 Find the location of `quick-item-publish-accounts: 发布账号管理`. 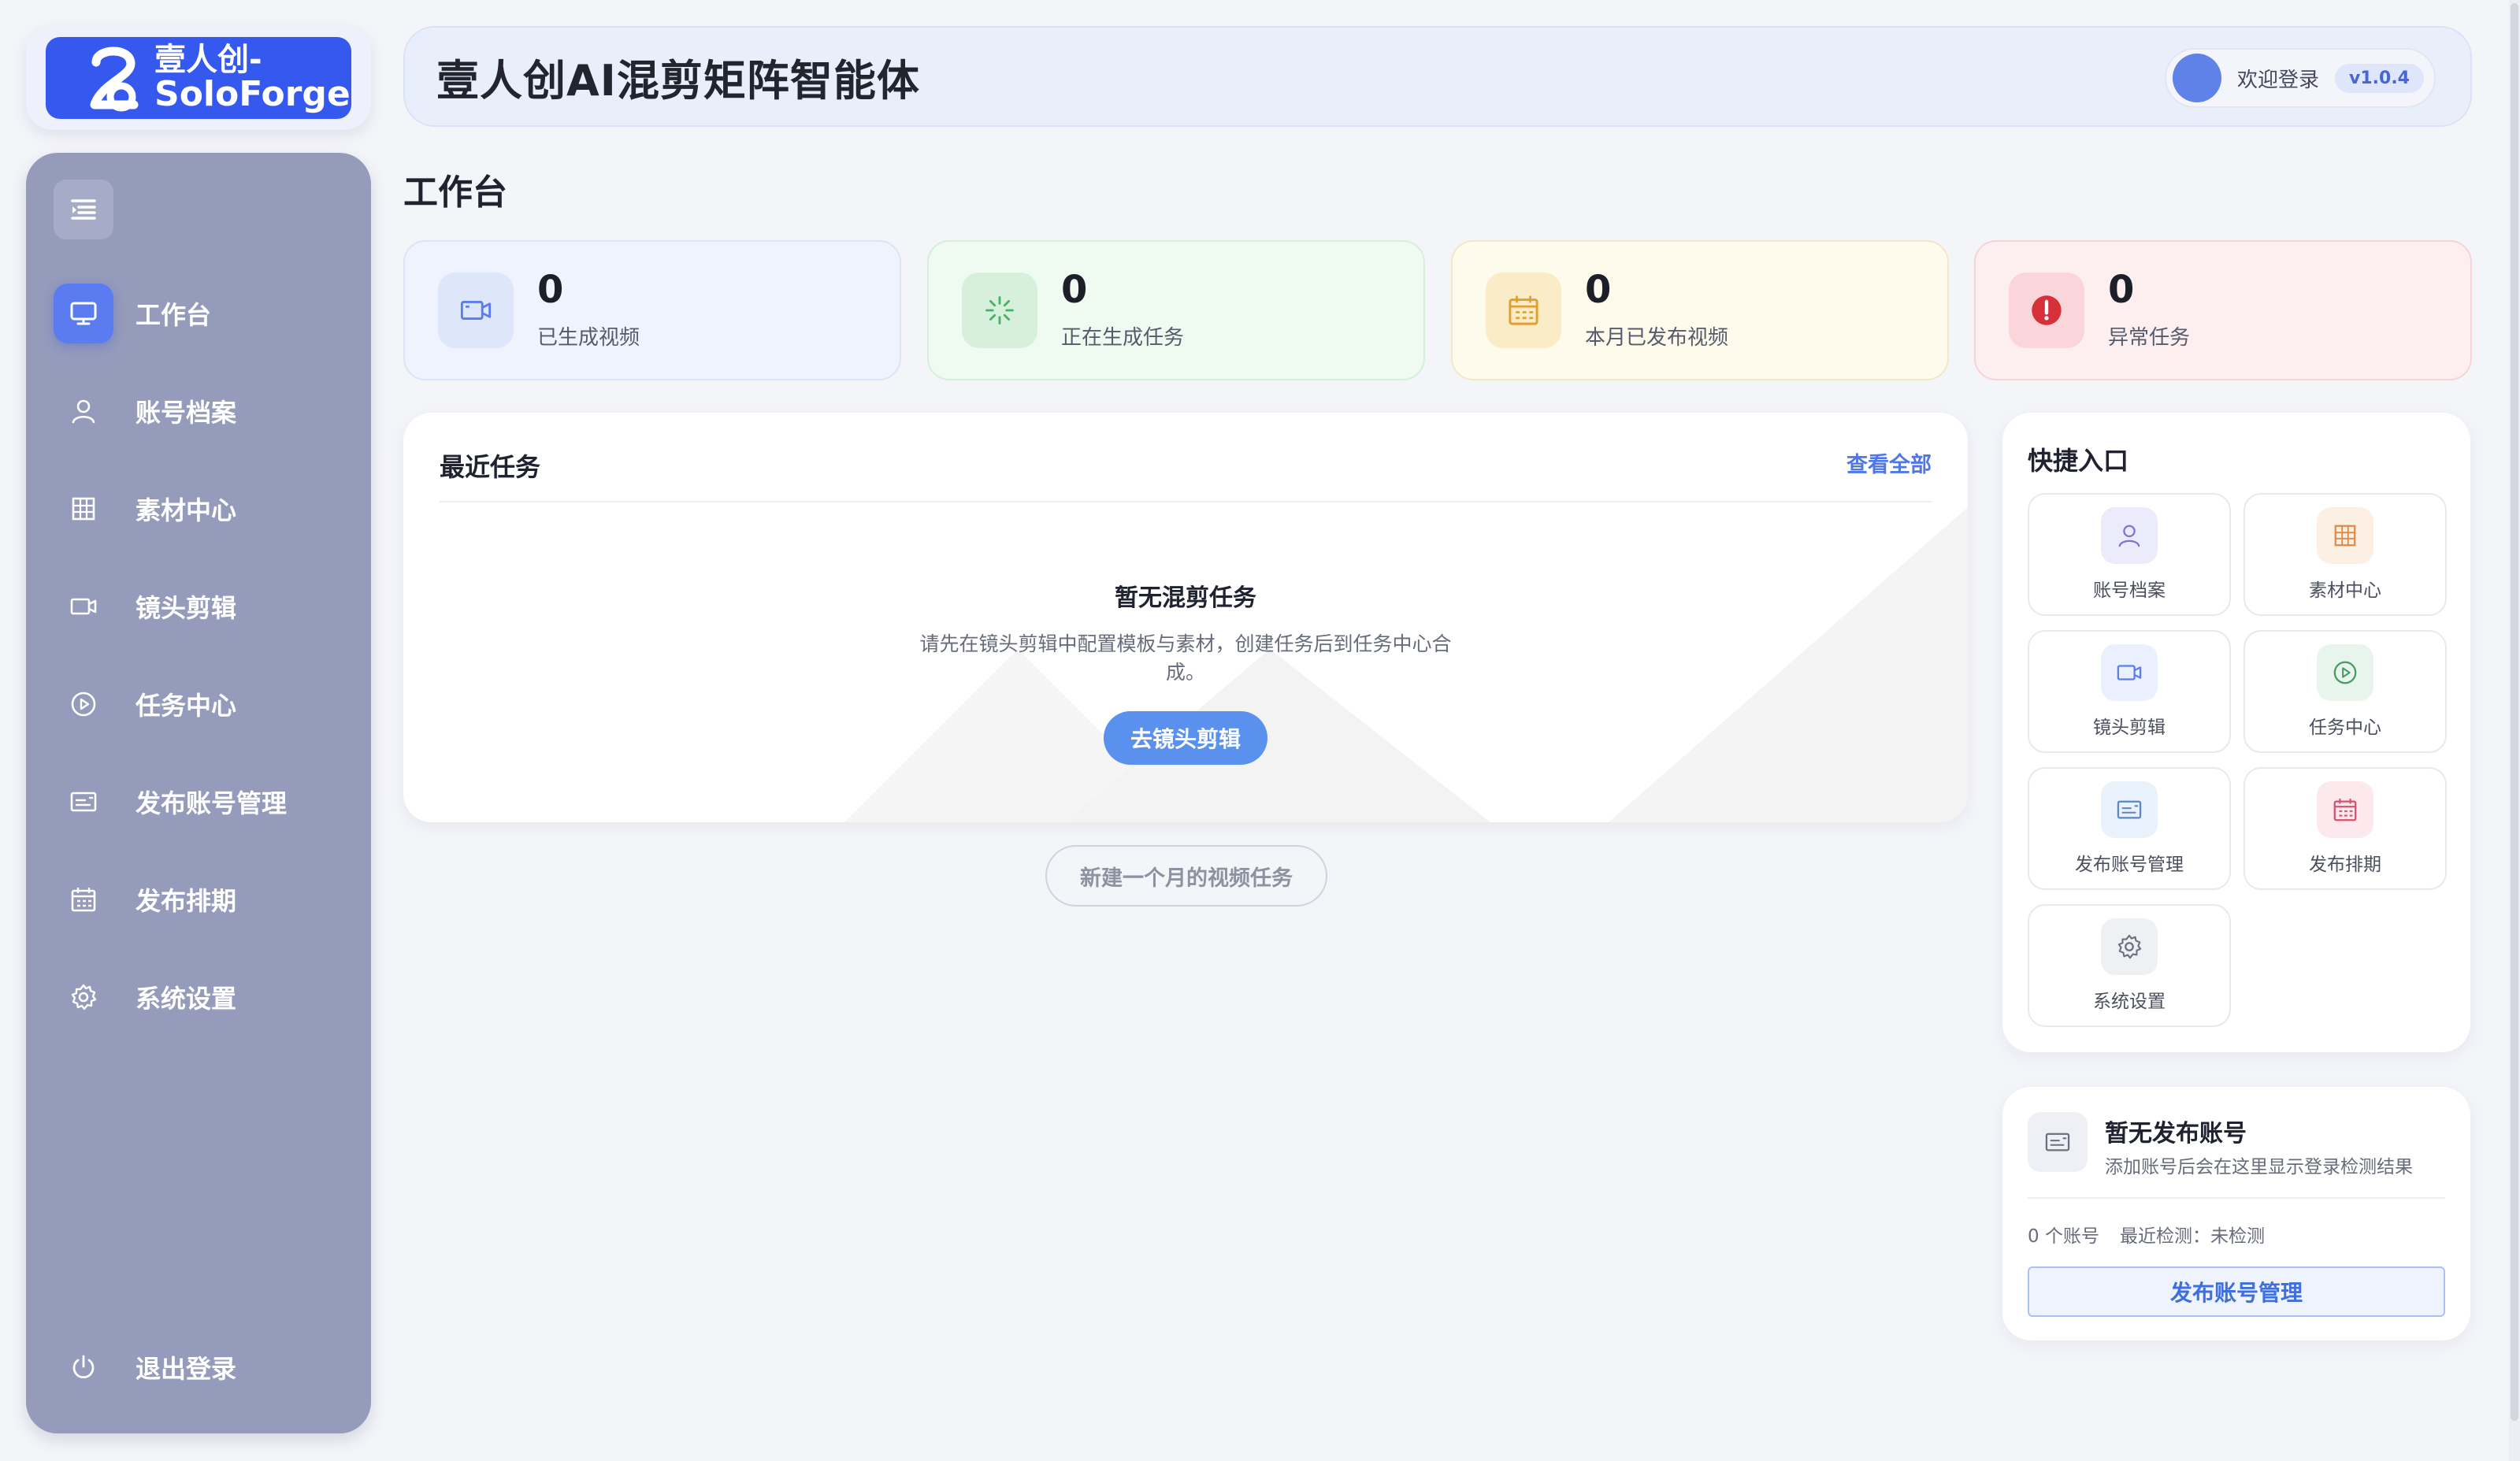

quick-item-publish-accounts: 发布账号管理 is located at coordinates (2129, 828).